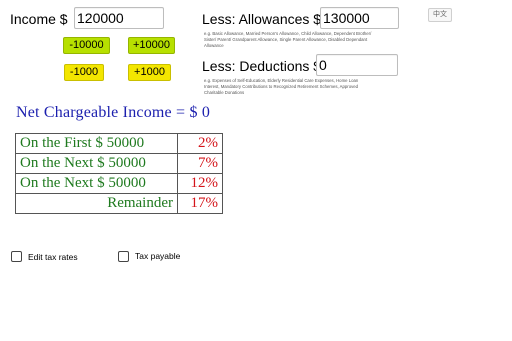  I want to click on deductions-input, so click(357, 65).